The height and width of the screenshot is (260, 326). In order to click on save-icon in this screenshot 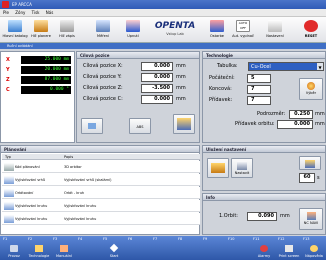, I will do `click(218, 168)`.